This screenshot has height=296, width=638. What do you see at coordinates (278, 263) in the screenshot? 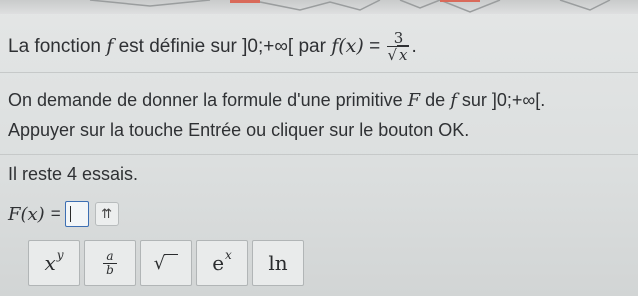
I see `ln-key: ln` at bounding box center [278, 263].